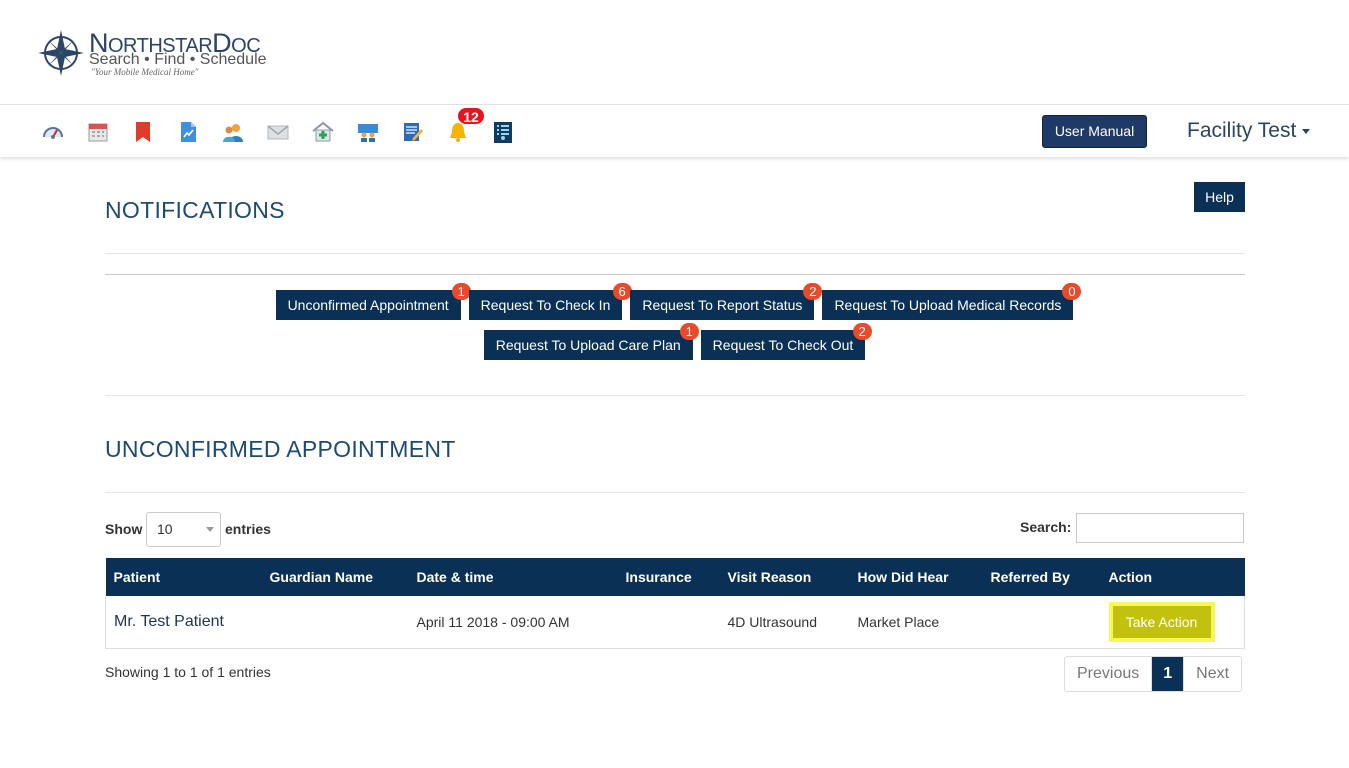  Describe the element at coordinates (1219, 197) in the screenshot. I see `help-button: Help` at that location.